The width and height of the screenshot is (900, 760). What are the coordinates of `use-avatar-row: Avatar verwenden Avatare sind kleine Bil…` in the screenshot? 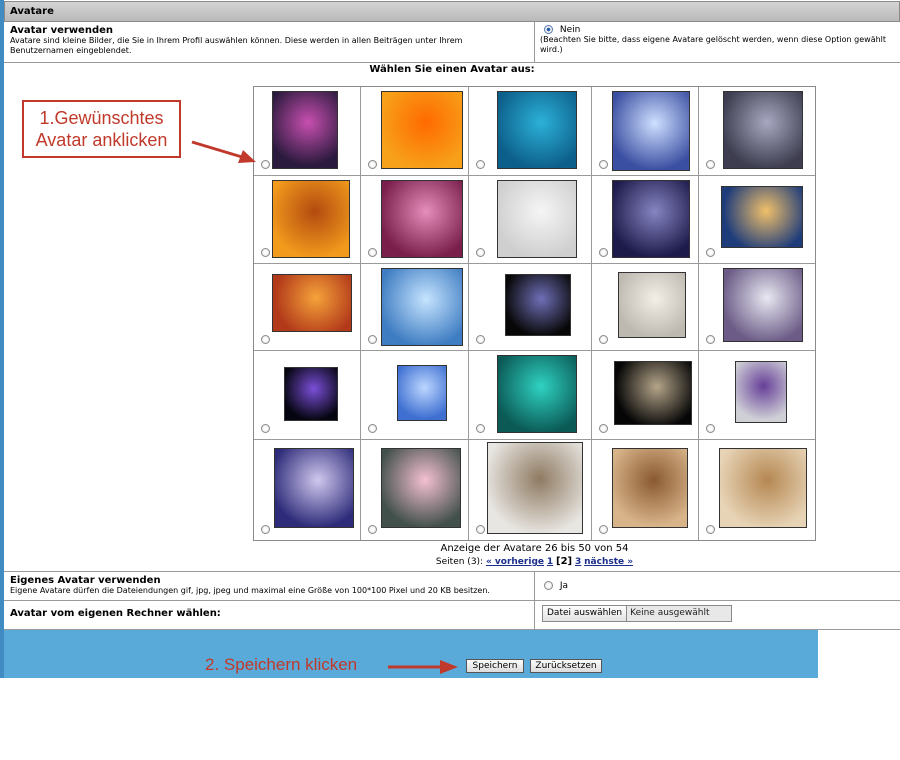 It's located at (452, 42).